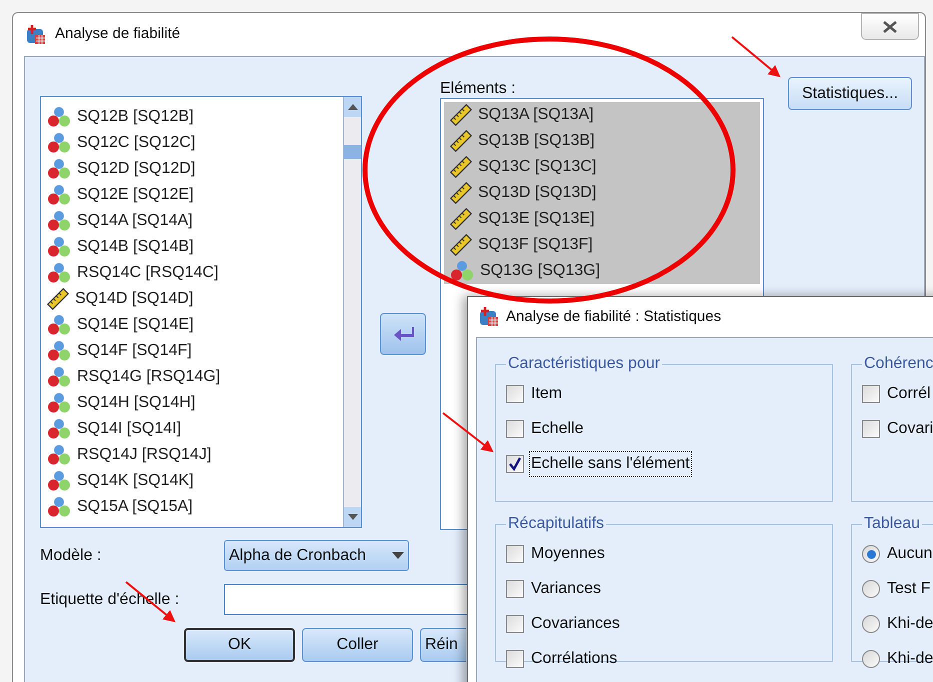 Image resolution: width=933 pixels, height=682 pixels. Describe the element at coordinates (892, 524) in the screenshot. I see `group-title: Tableau` at that location.